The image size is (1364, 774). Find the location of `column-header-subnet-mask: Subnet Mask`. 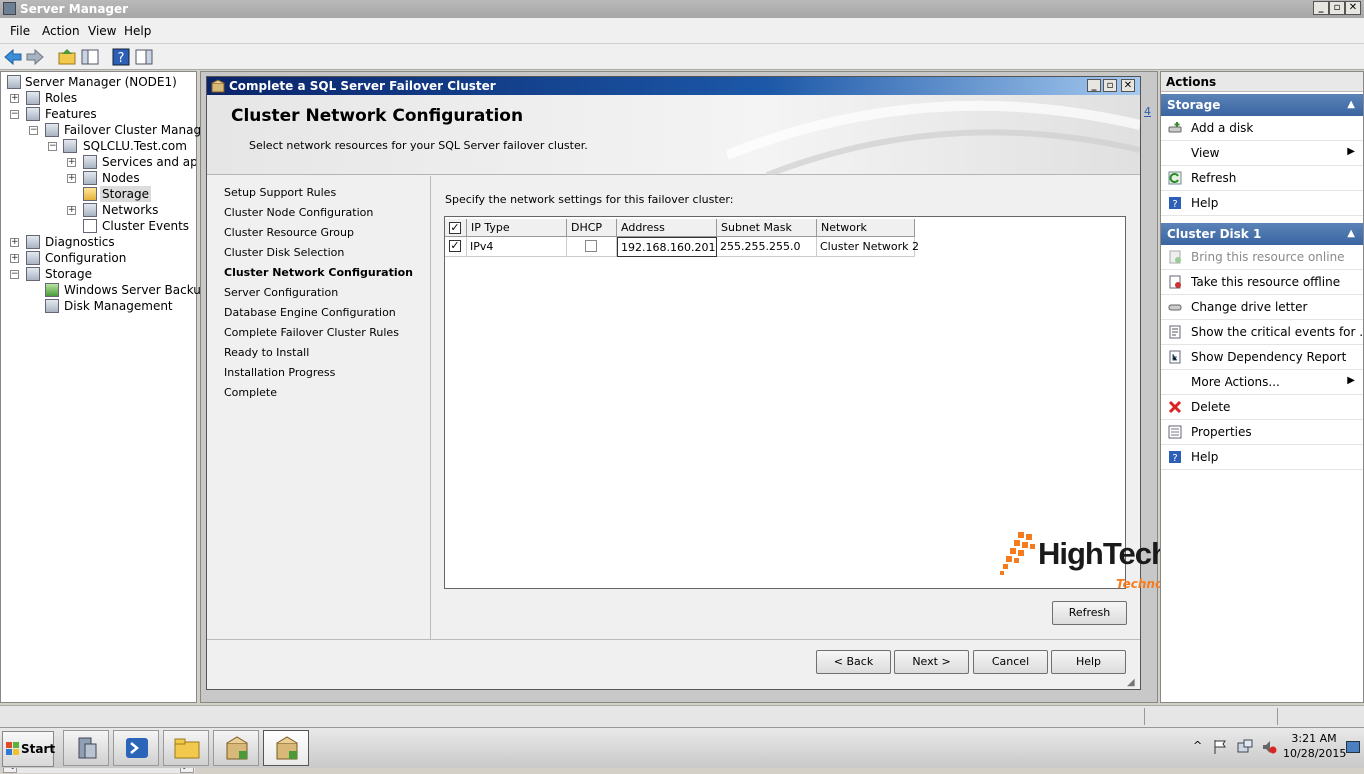

column-header-subnet-mask: Subnet Mask is located at coordinates (767, 228).